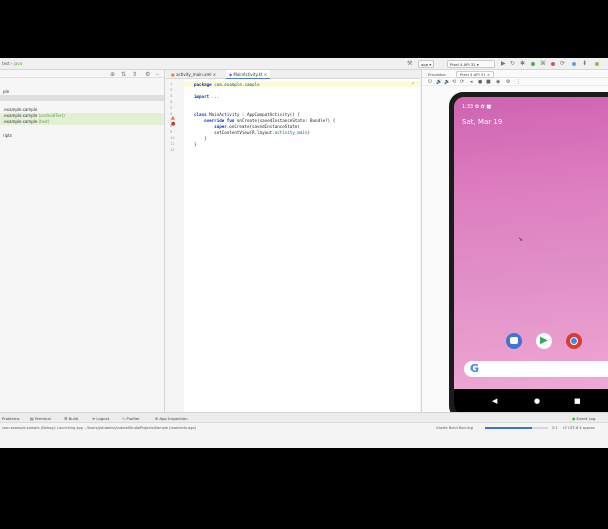  Describe the element at coordinates (574, 341) in the screenshot. I see `chrome-icon` at that location.